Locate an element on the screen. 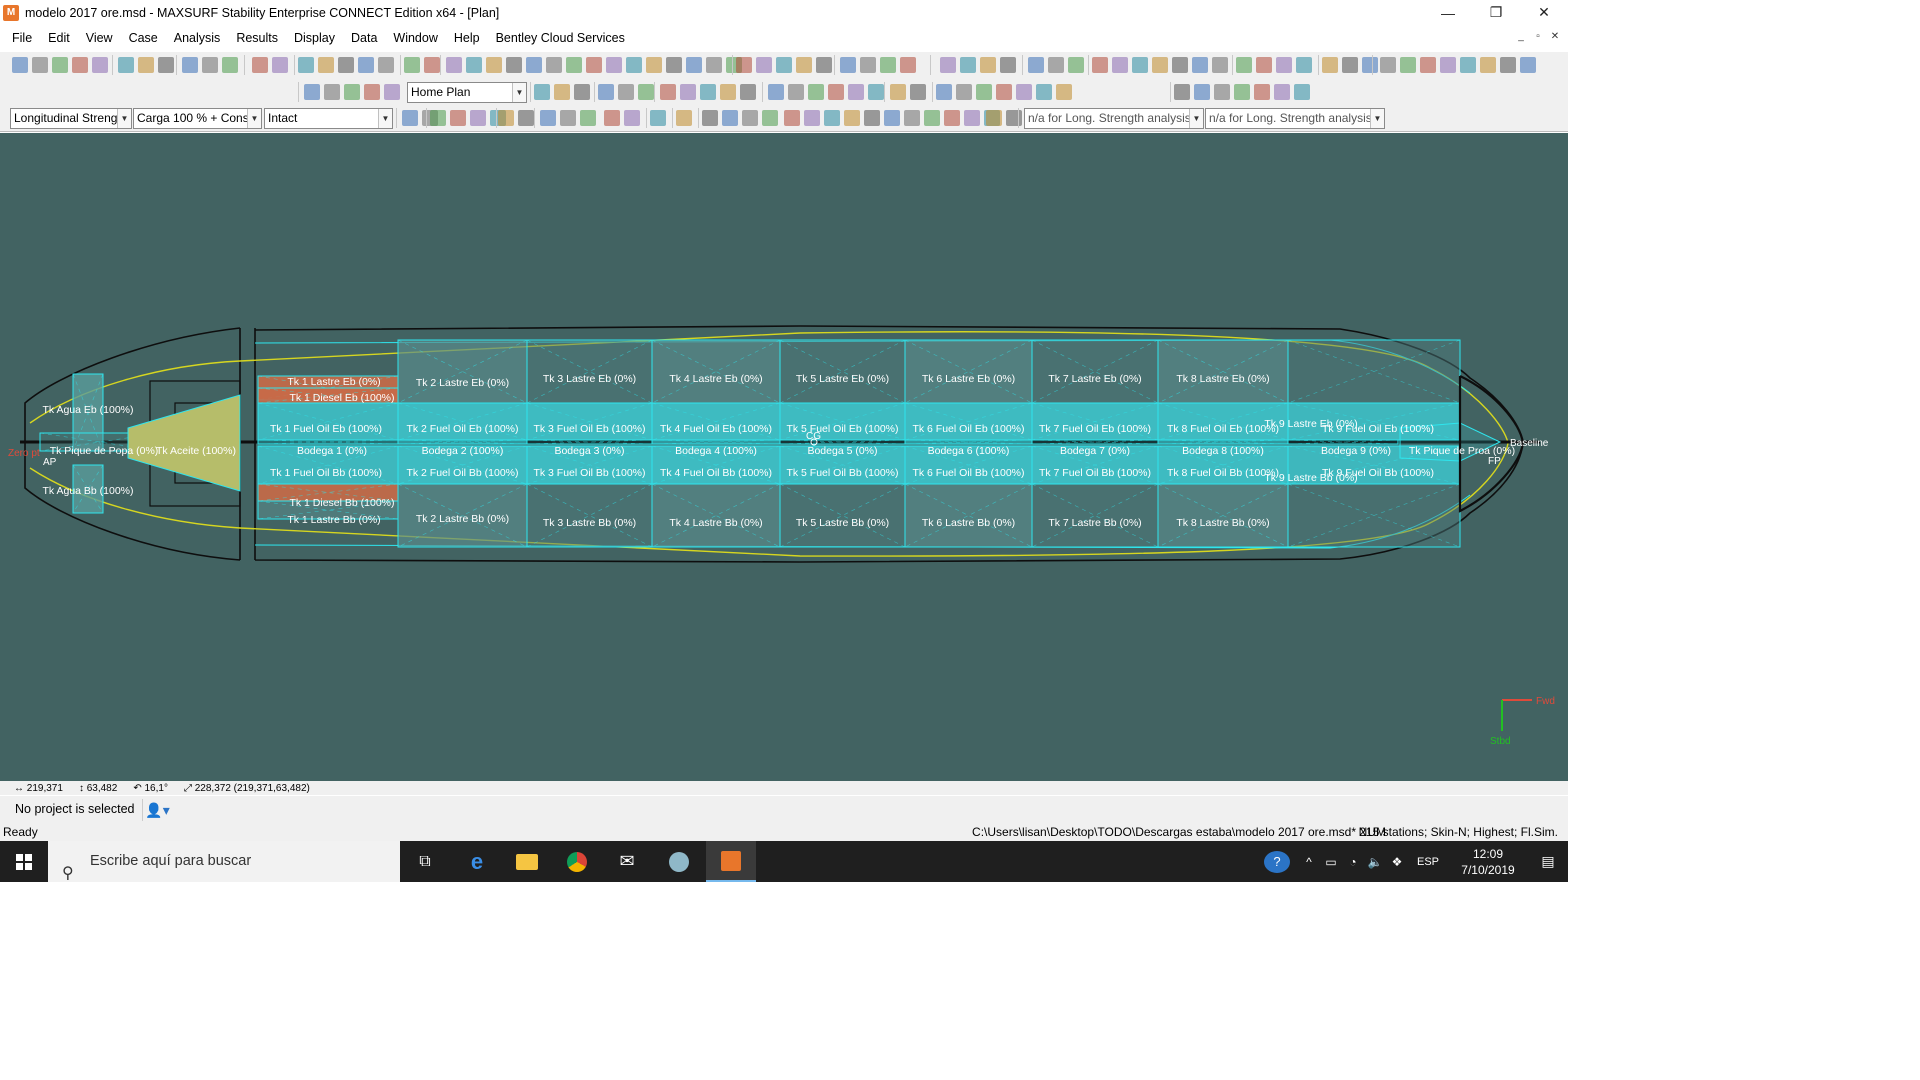  taskbar-maxsurf is located at coordinates (731, 861).